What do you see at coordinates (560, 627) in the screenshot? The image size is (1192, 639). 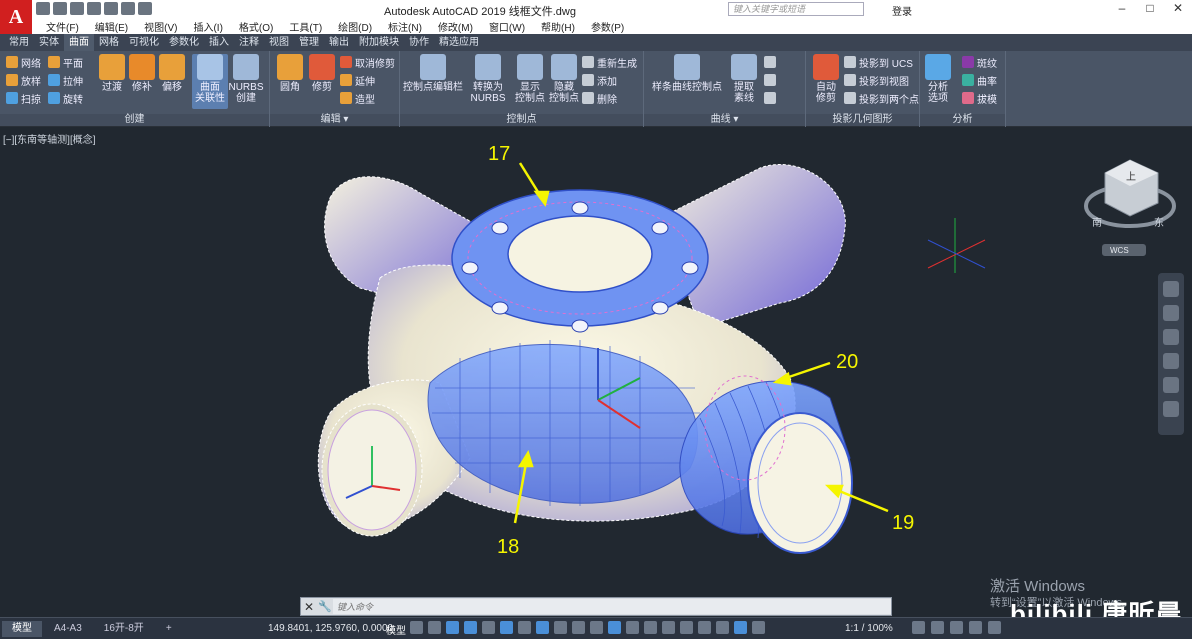 I see `lineweight-icon` at bounding box center [560, 627].